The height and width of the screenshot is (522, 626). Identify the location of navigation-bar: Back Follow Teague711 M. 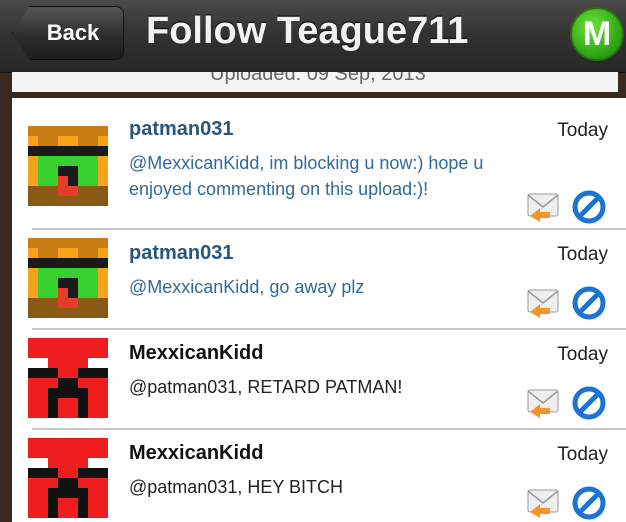
(313, 36).